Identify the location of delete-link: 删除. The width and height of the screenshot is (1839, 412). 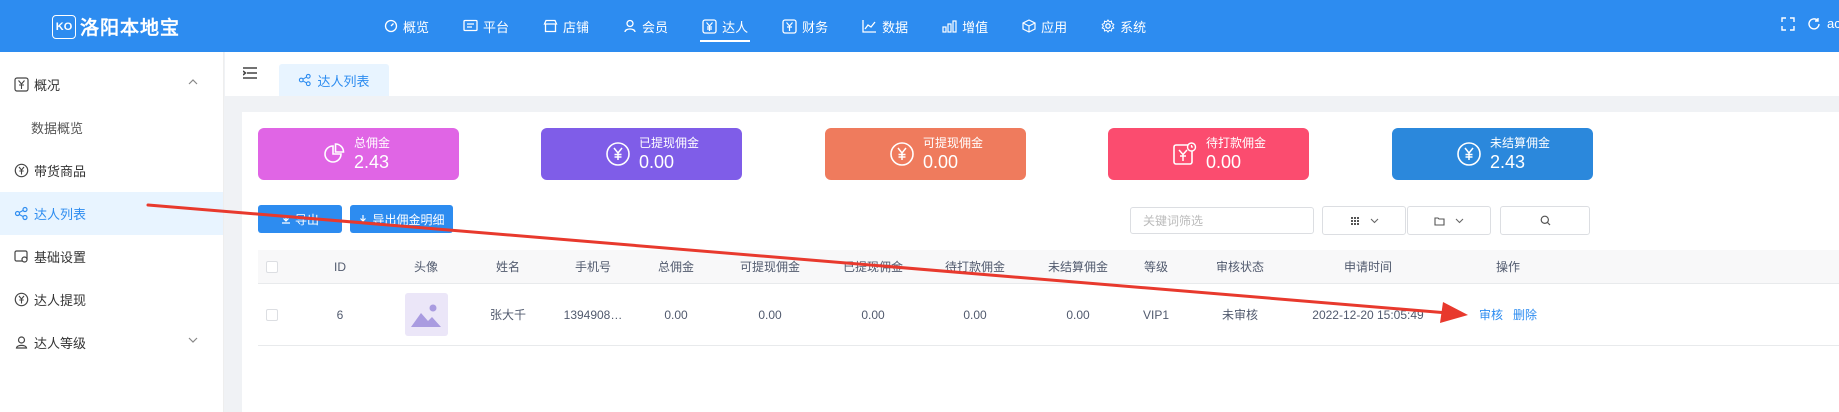
(1525, 314).